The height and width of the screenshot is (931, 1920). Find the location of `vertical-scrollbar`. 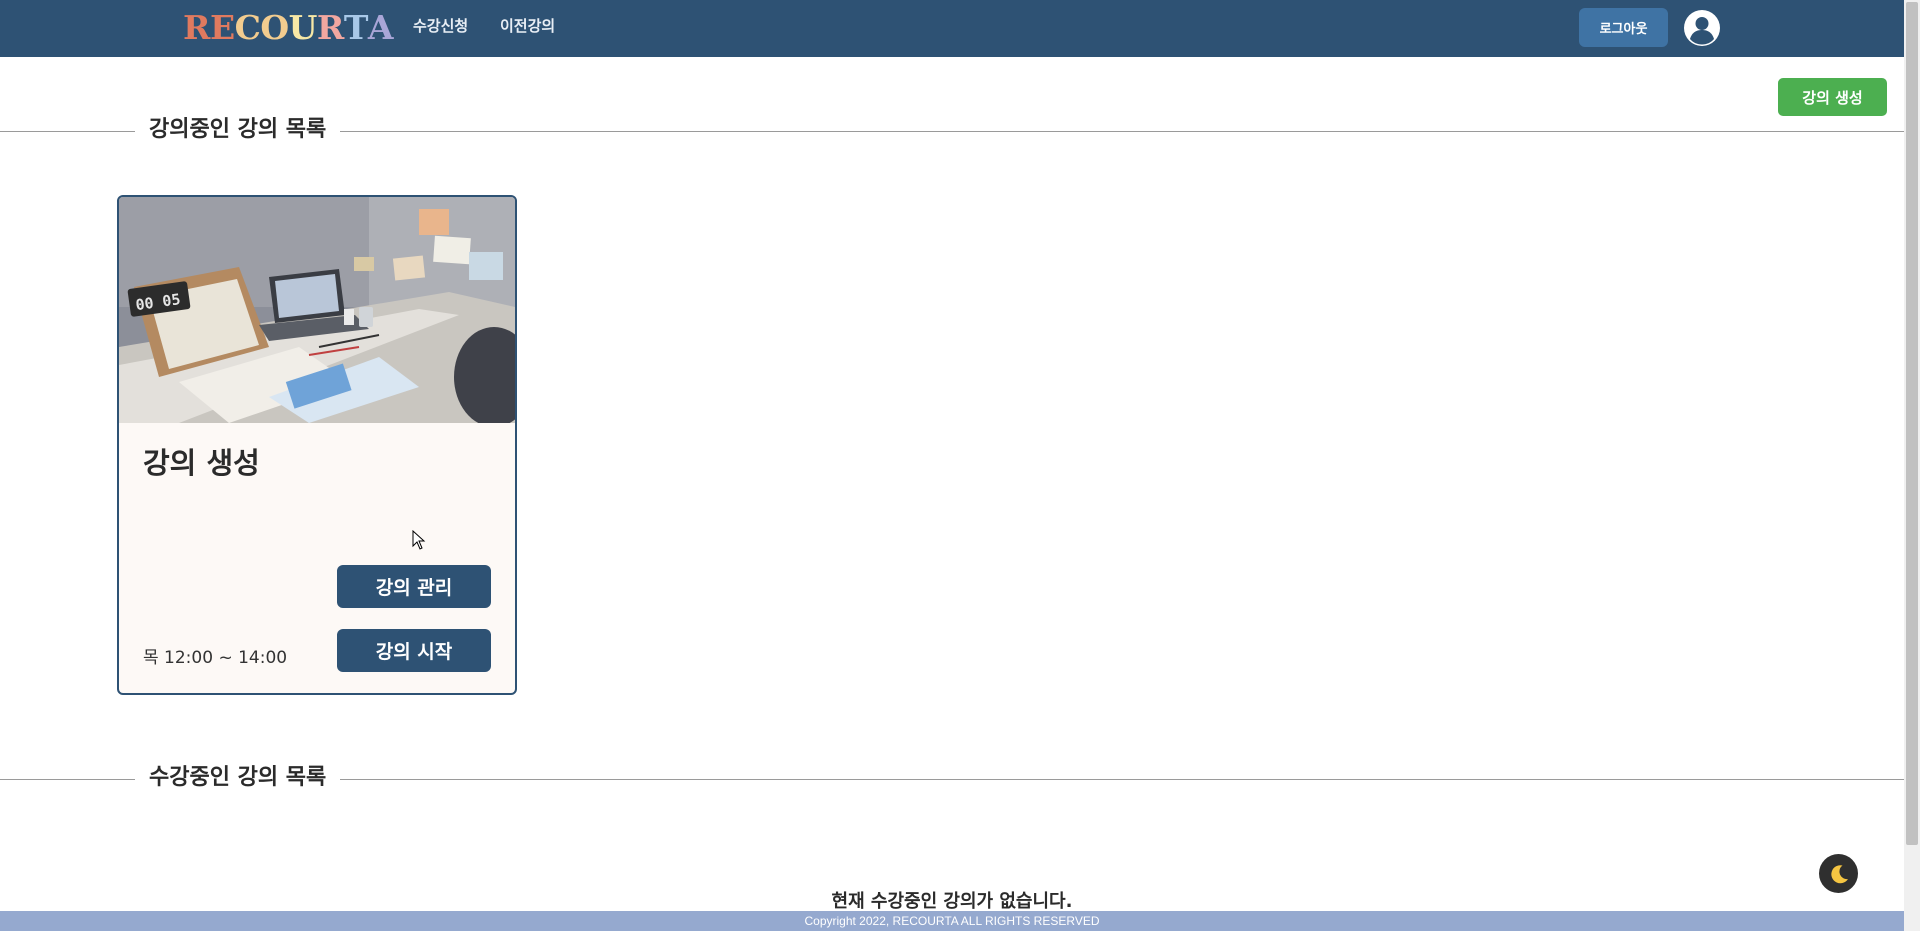

vertical-scrollbar is located at coordinates (1912, 465).